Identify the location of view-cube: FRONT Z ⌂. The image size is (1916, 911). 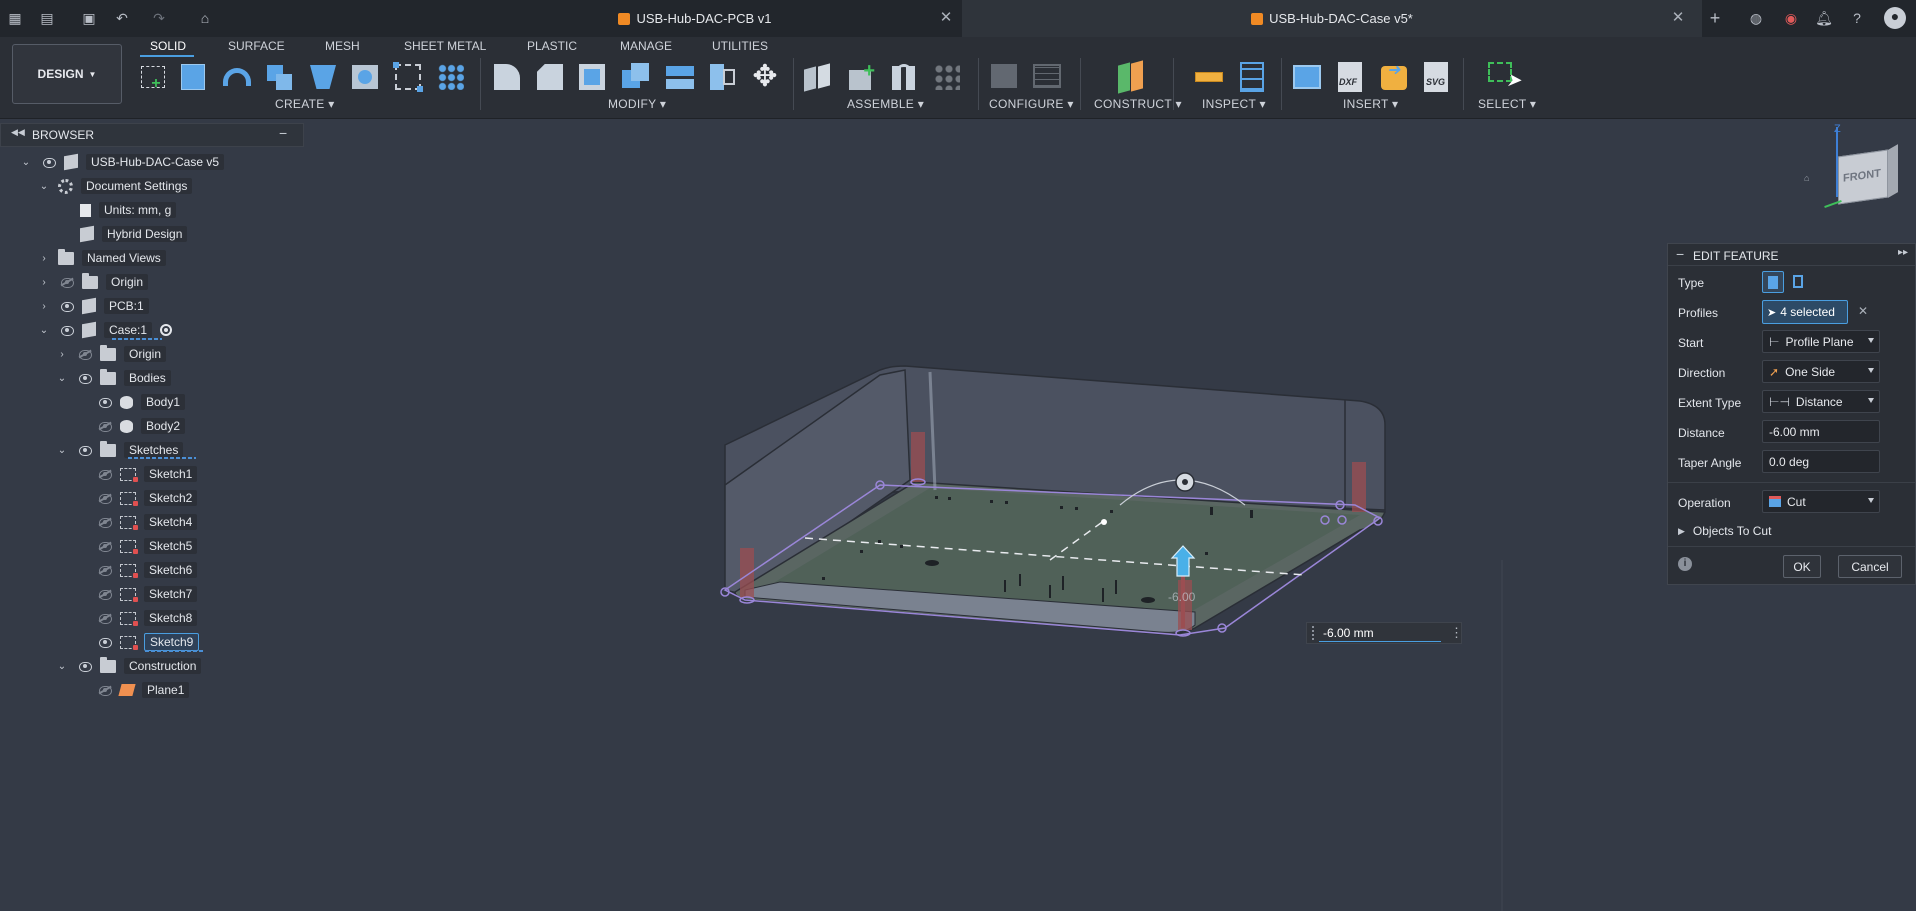
(1854, 168).